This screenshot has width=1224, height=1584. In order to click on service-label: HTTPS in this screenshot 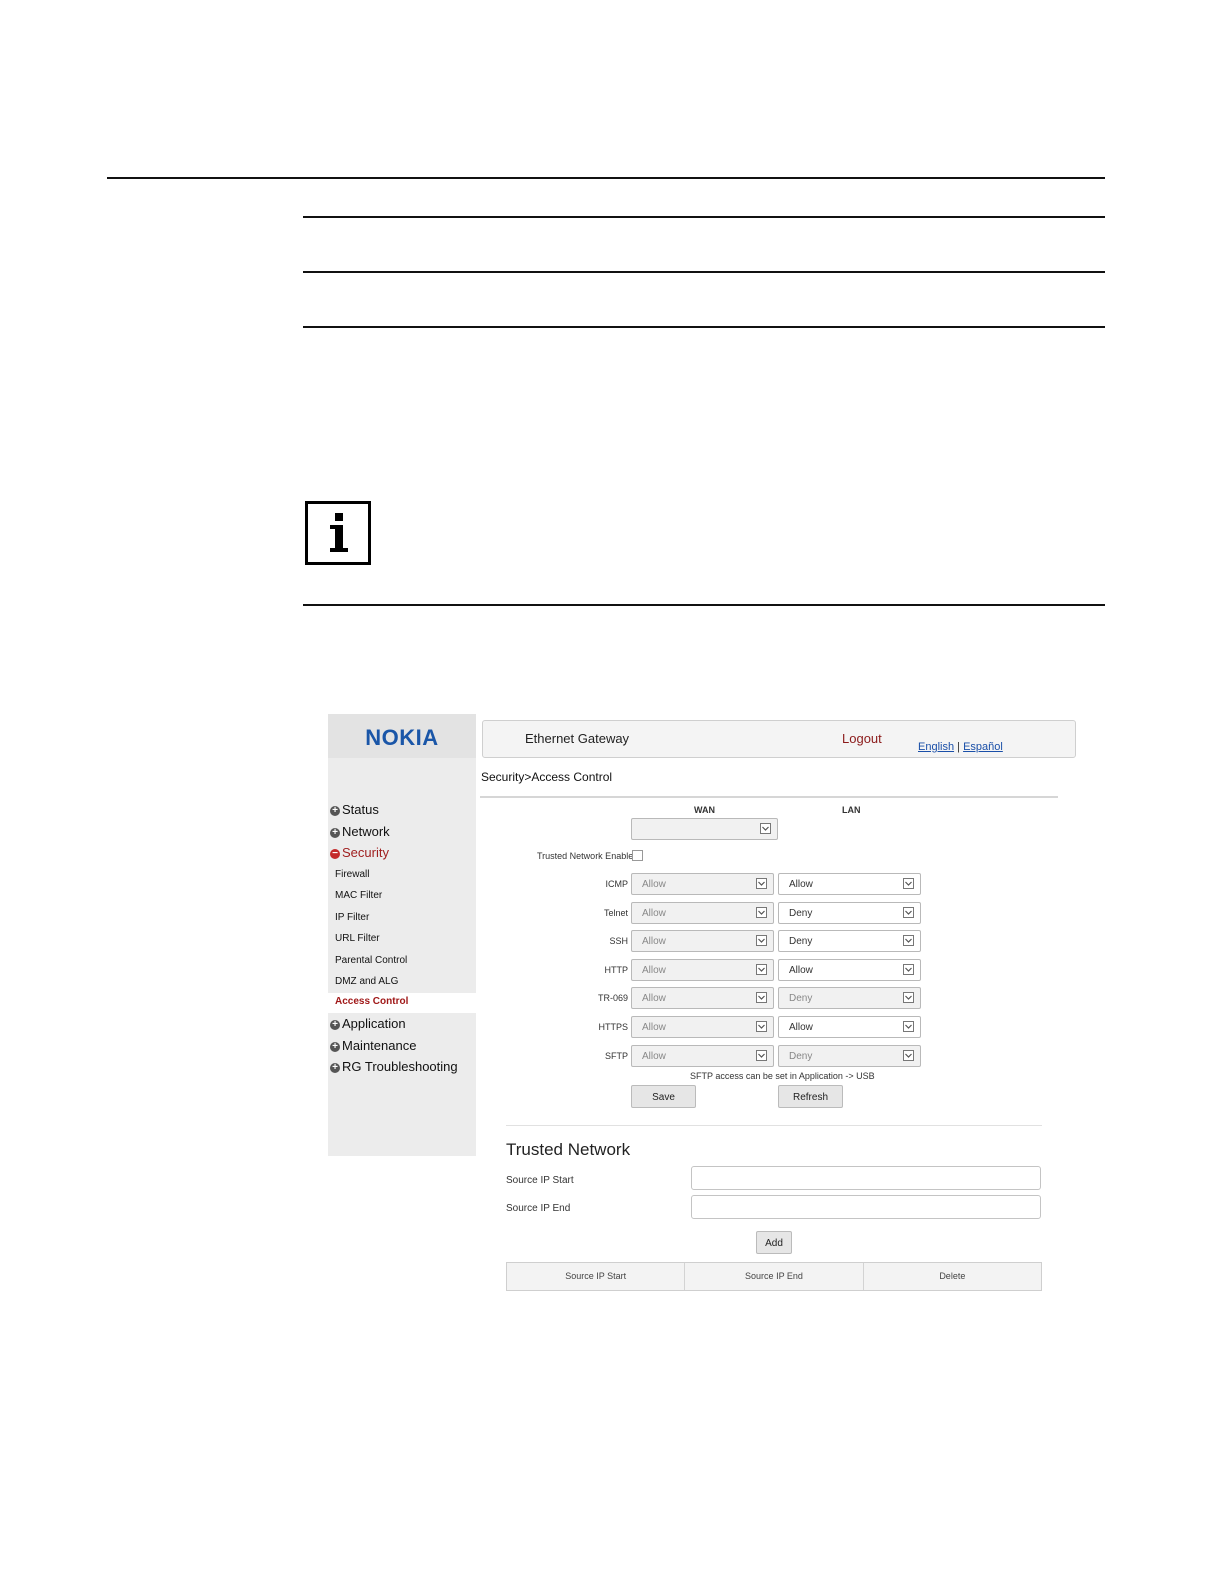, I will do `click(613, 1027)`.